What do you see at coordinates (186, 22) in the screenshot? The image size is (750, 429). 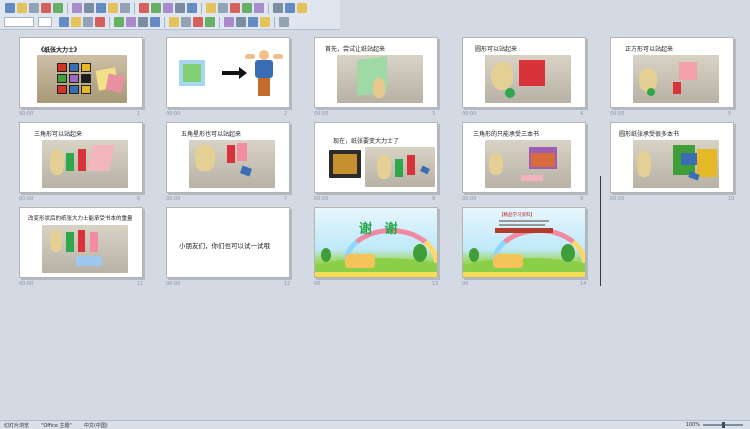 I see `increase-font-icon` at bounding box center [186, 22].